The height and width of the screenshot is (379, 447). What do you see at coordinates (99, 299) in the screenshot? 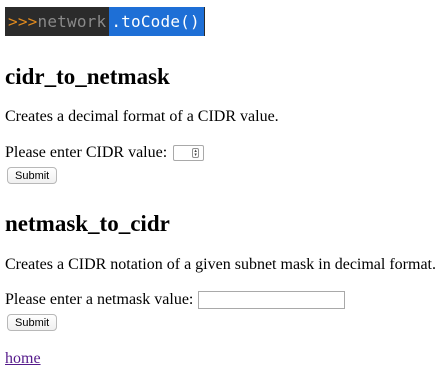
I see `netmask-input-label: Please enter a netmask value:` at bounding box center [99, 299].